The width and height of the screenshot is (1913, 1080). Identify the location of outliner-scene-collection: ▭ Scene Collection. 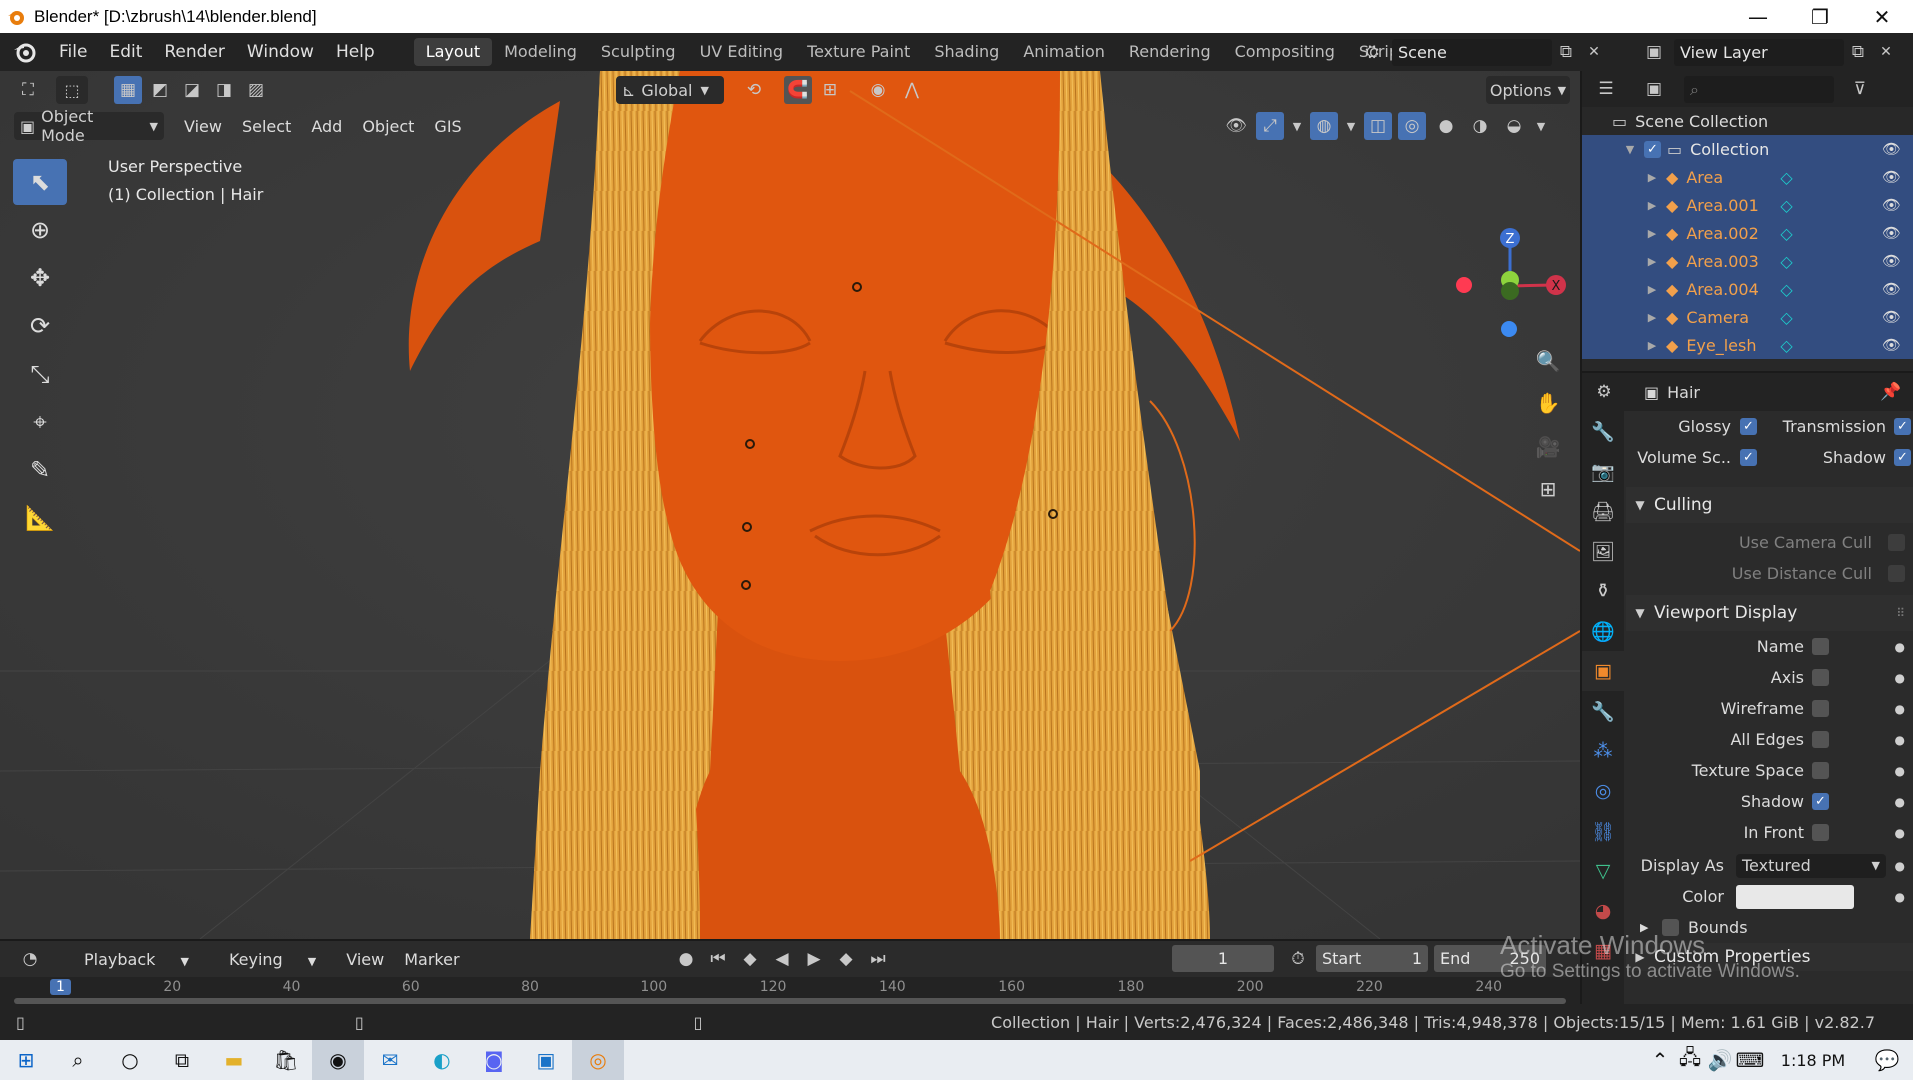
(1747, 121).